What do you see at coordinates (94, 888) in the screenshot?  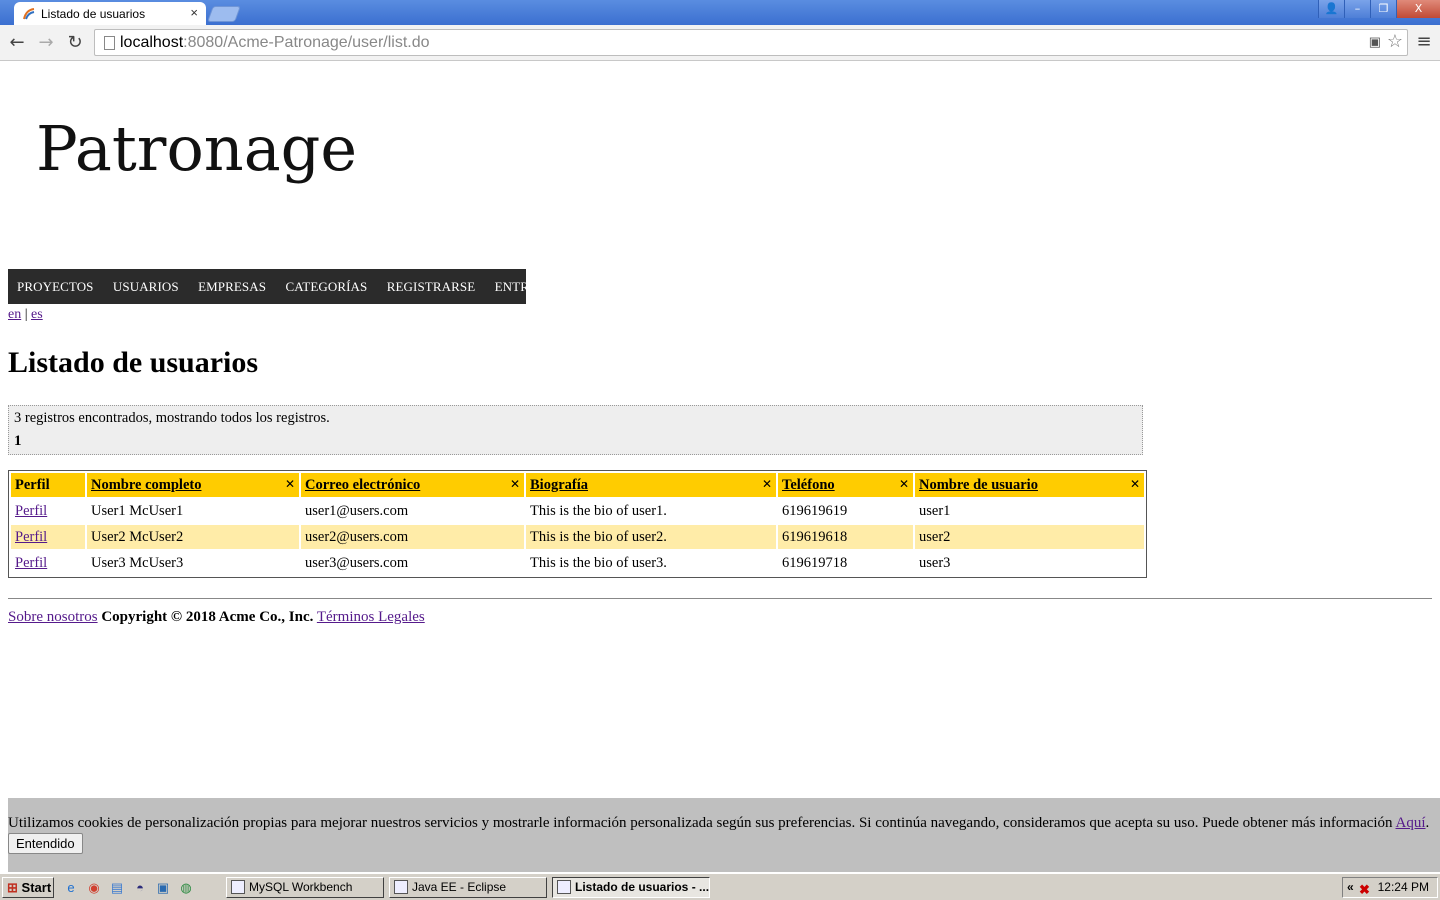 I see `chrome-icon: ◉` at bounding box center [94, 888].